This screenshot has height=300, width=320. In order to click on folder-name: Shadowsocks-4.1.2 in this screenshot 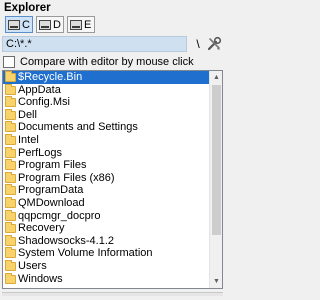, I will do `click(66, 240)`.